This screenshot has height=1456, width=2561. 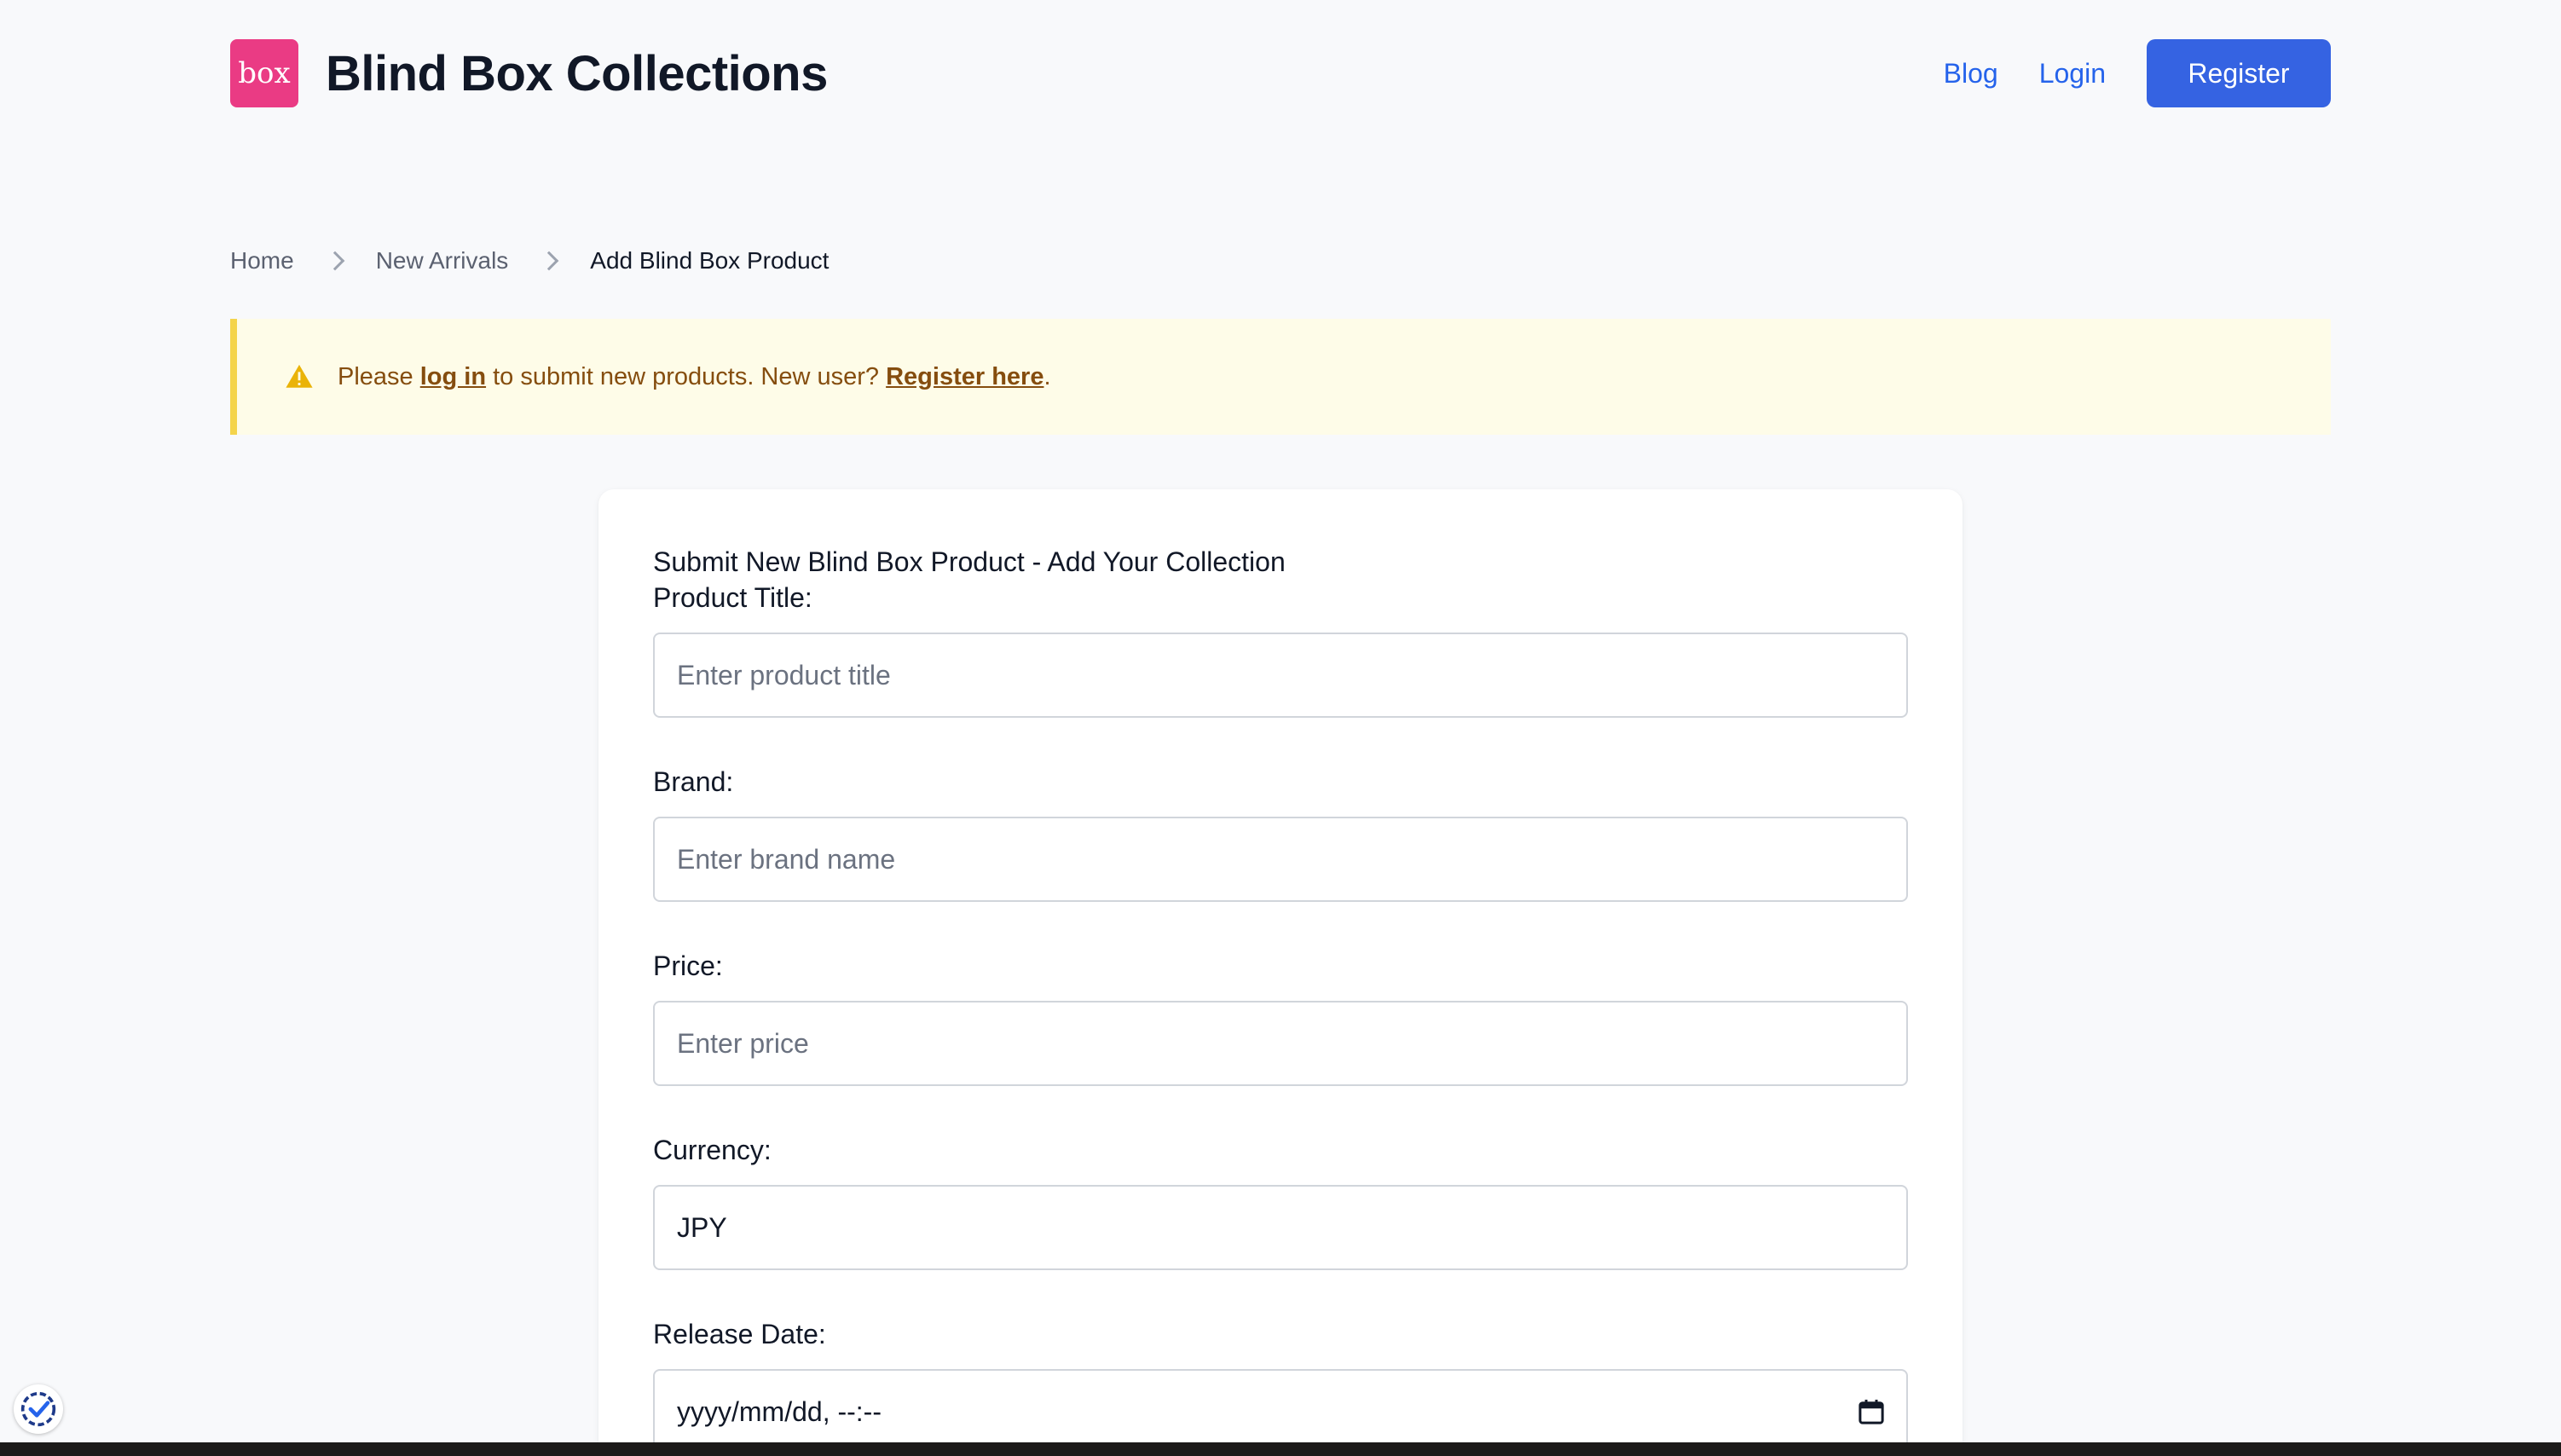 I want to click on alert-login-link: log in, so click(x=453, y=376).